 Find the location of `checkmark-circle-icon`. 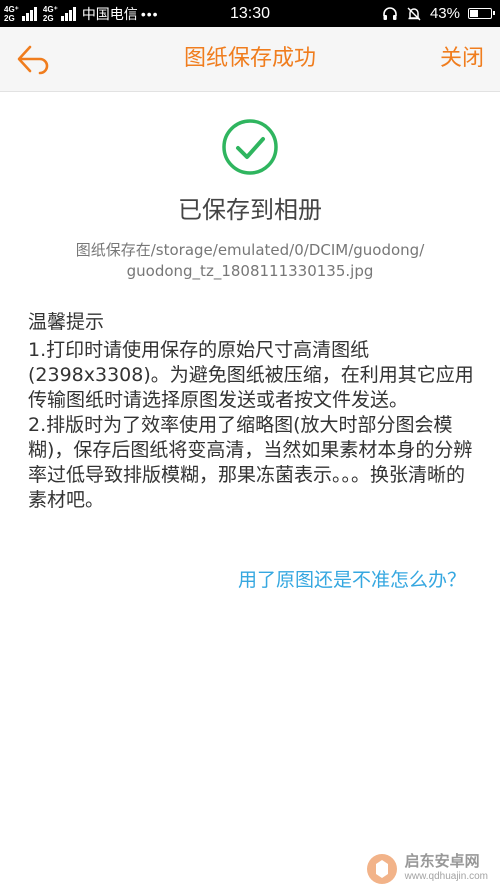

checkmark-circle-icon is located at coordinates (250, 147).